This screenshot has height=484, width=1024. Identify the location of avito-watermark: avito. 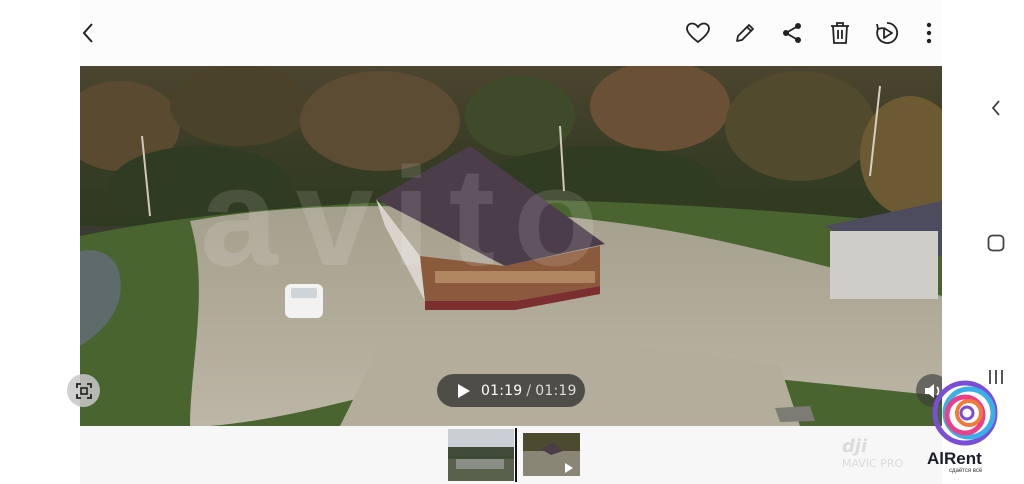
(408, 216).